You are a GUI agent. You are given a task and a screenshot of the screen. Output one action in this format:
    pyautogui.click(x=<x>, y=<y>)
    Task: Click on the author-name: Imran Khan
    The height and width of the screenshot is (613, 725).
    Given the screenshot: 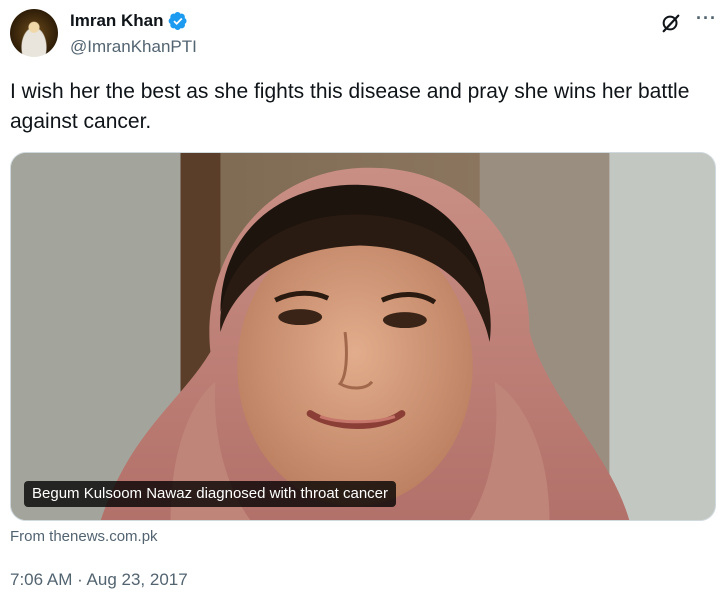 What is the action you would take?
    pyautogui.click(x=117, y=21)
    